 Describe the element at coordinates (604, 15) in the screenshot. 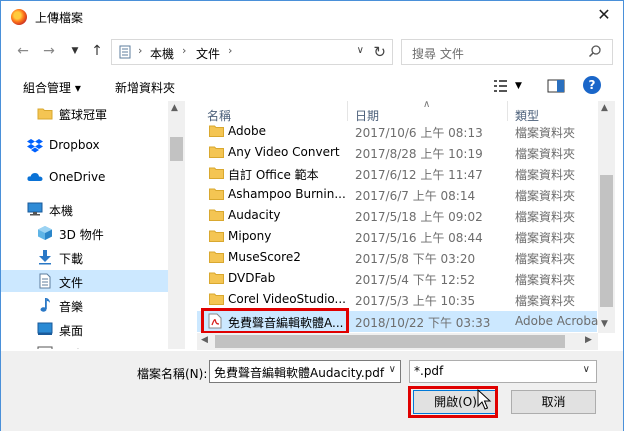

I see `close-icon: ✕` at that location.